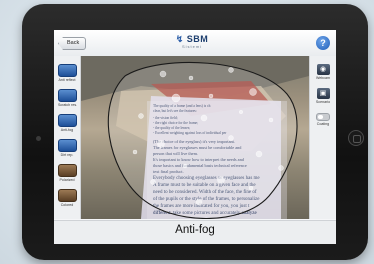  I want to click on tool-label: Scenario, so click(323, 102).